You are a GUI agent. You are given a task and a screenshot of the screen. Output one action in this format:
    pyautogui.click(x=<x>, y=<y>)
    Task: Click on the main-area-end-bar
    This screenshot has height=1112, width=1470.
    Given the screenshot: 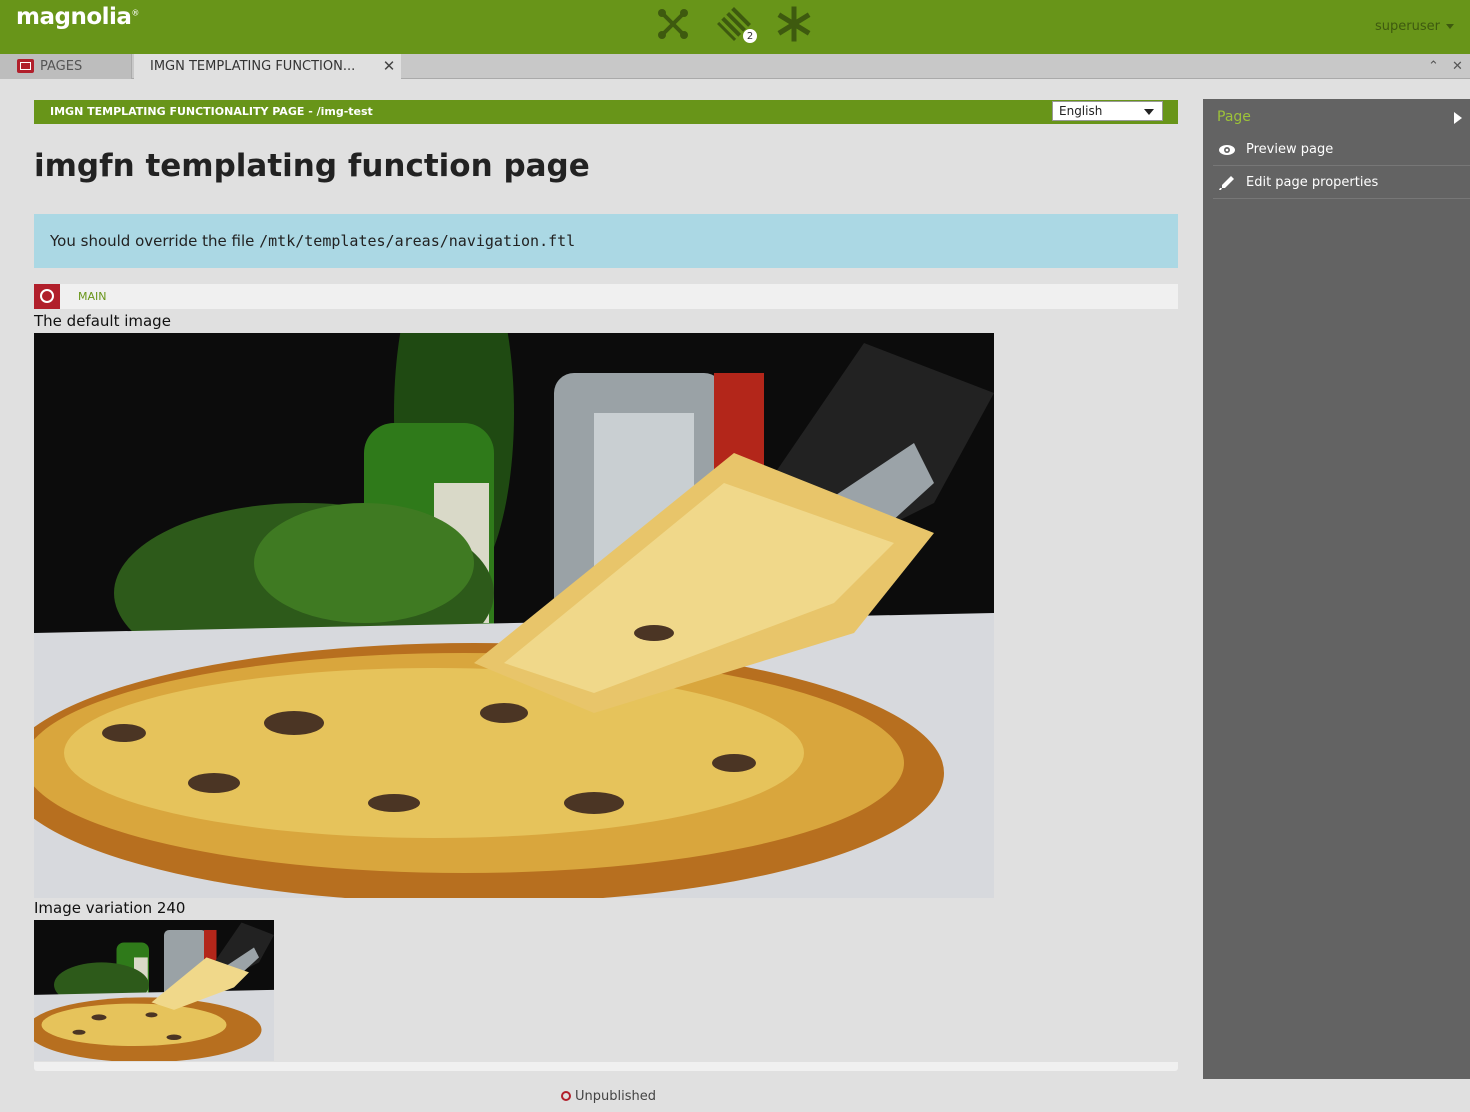 What is the action you would take?
    pyautogui.click(x=606, y=1066)
    